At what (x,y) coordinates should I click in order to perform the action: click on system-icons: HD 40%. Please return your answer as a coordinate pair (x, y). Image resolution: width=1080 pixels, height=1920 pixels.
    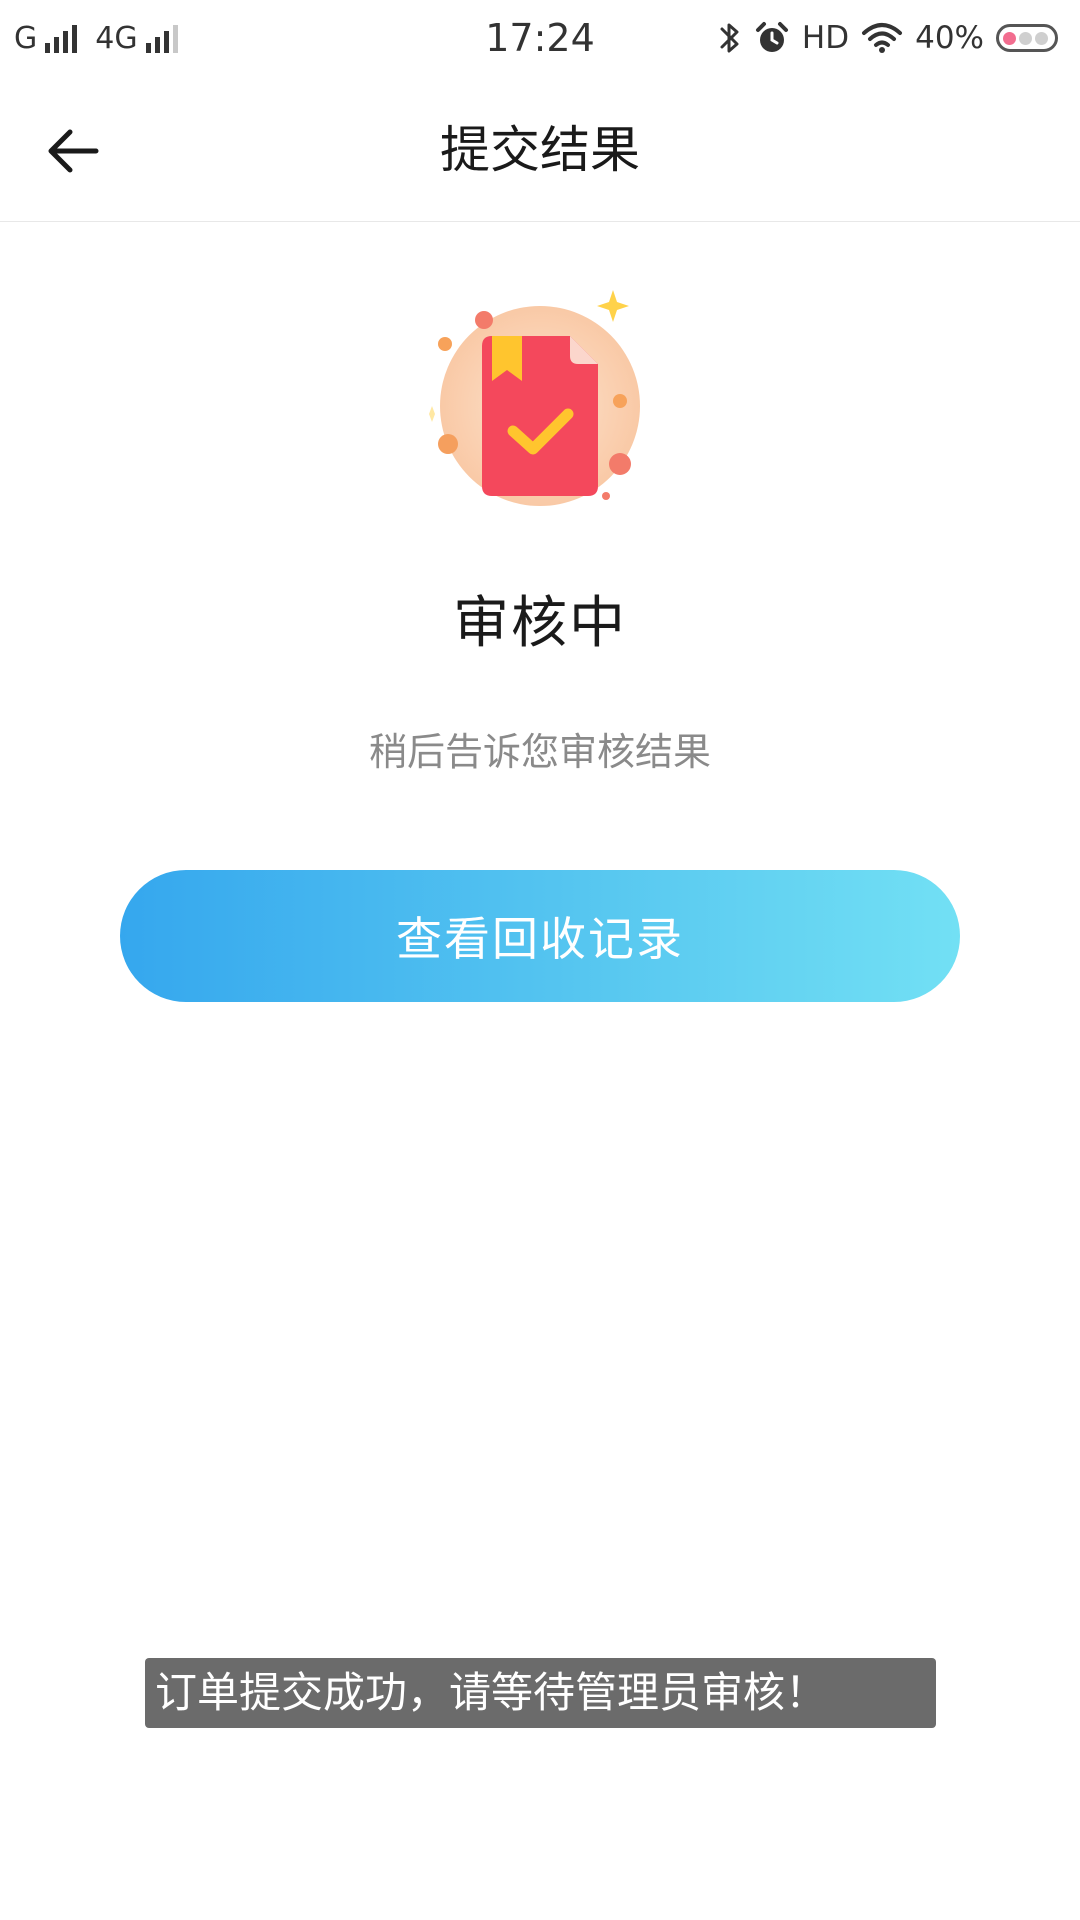
    Looking at the image, I should click on (888, 38).